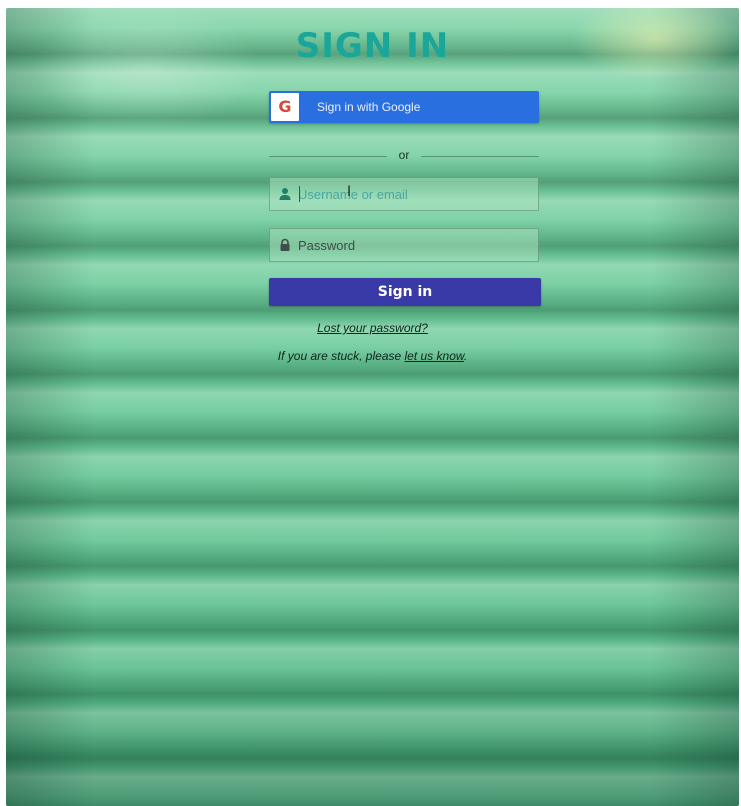  Describe the element at coordinates (416, 245) in the screenshot. I see `password-input` at that location.